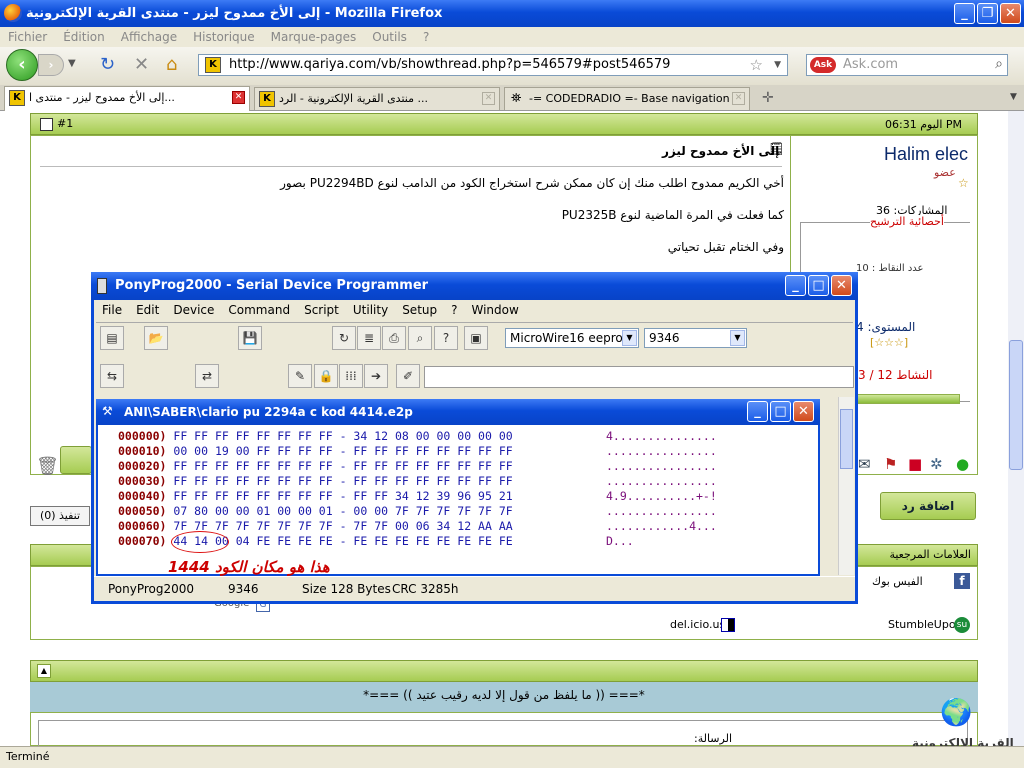 Image resolution: width=1024 pixels, height=768 pixels. I want to click on scrollbar-thumb, so click(1016, 405).